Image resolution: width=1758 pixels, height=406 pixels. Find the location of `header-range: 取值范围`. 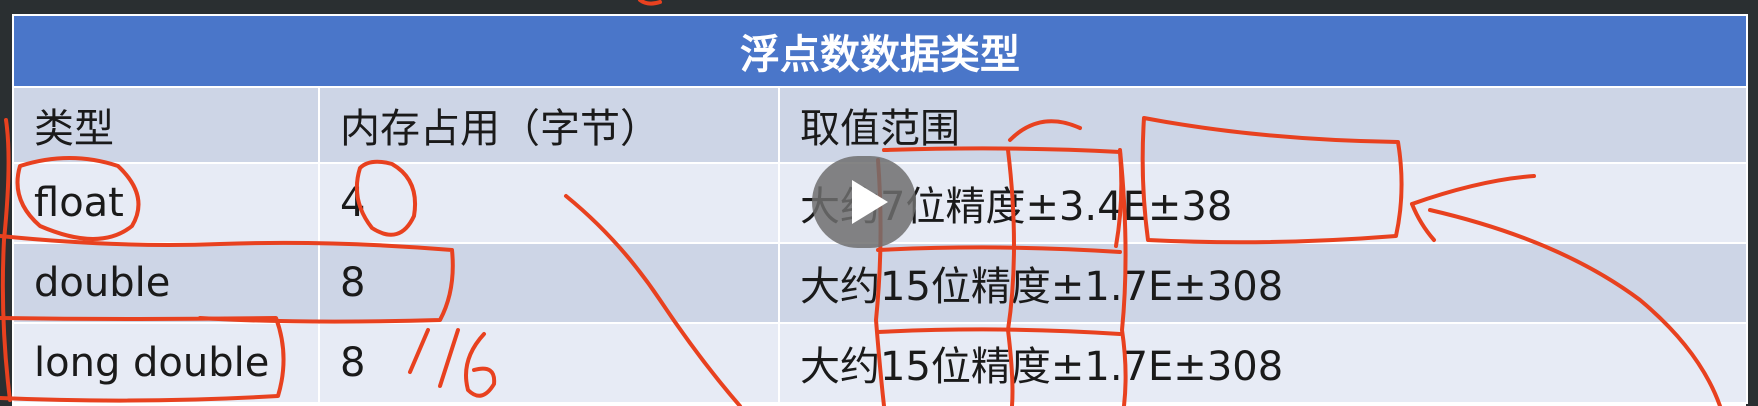

header-range: 取值范围 is located at coordinates (1263, 125).